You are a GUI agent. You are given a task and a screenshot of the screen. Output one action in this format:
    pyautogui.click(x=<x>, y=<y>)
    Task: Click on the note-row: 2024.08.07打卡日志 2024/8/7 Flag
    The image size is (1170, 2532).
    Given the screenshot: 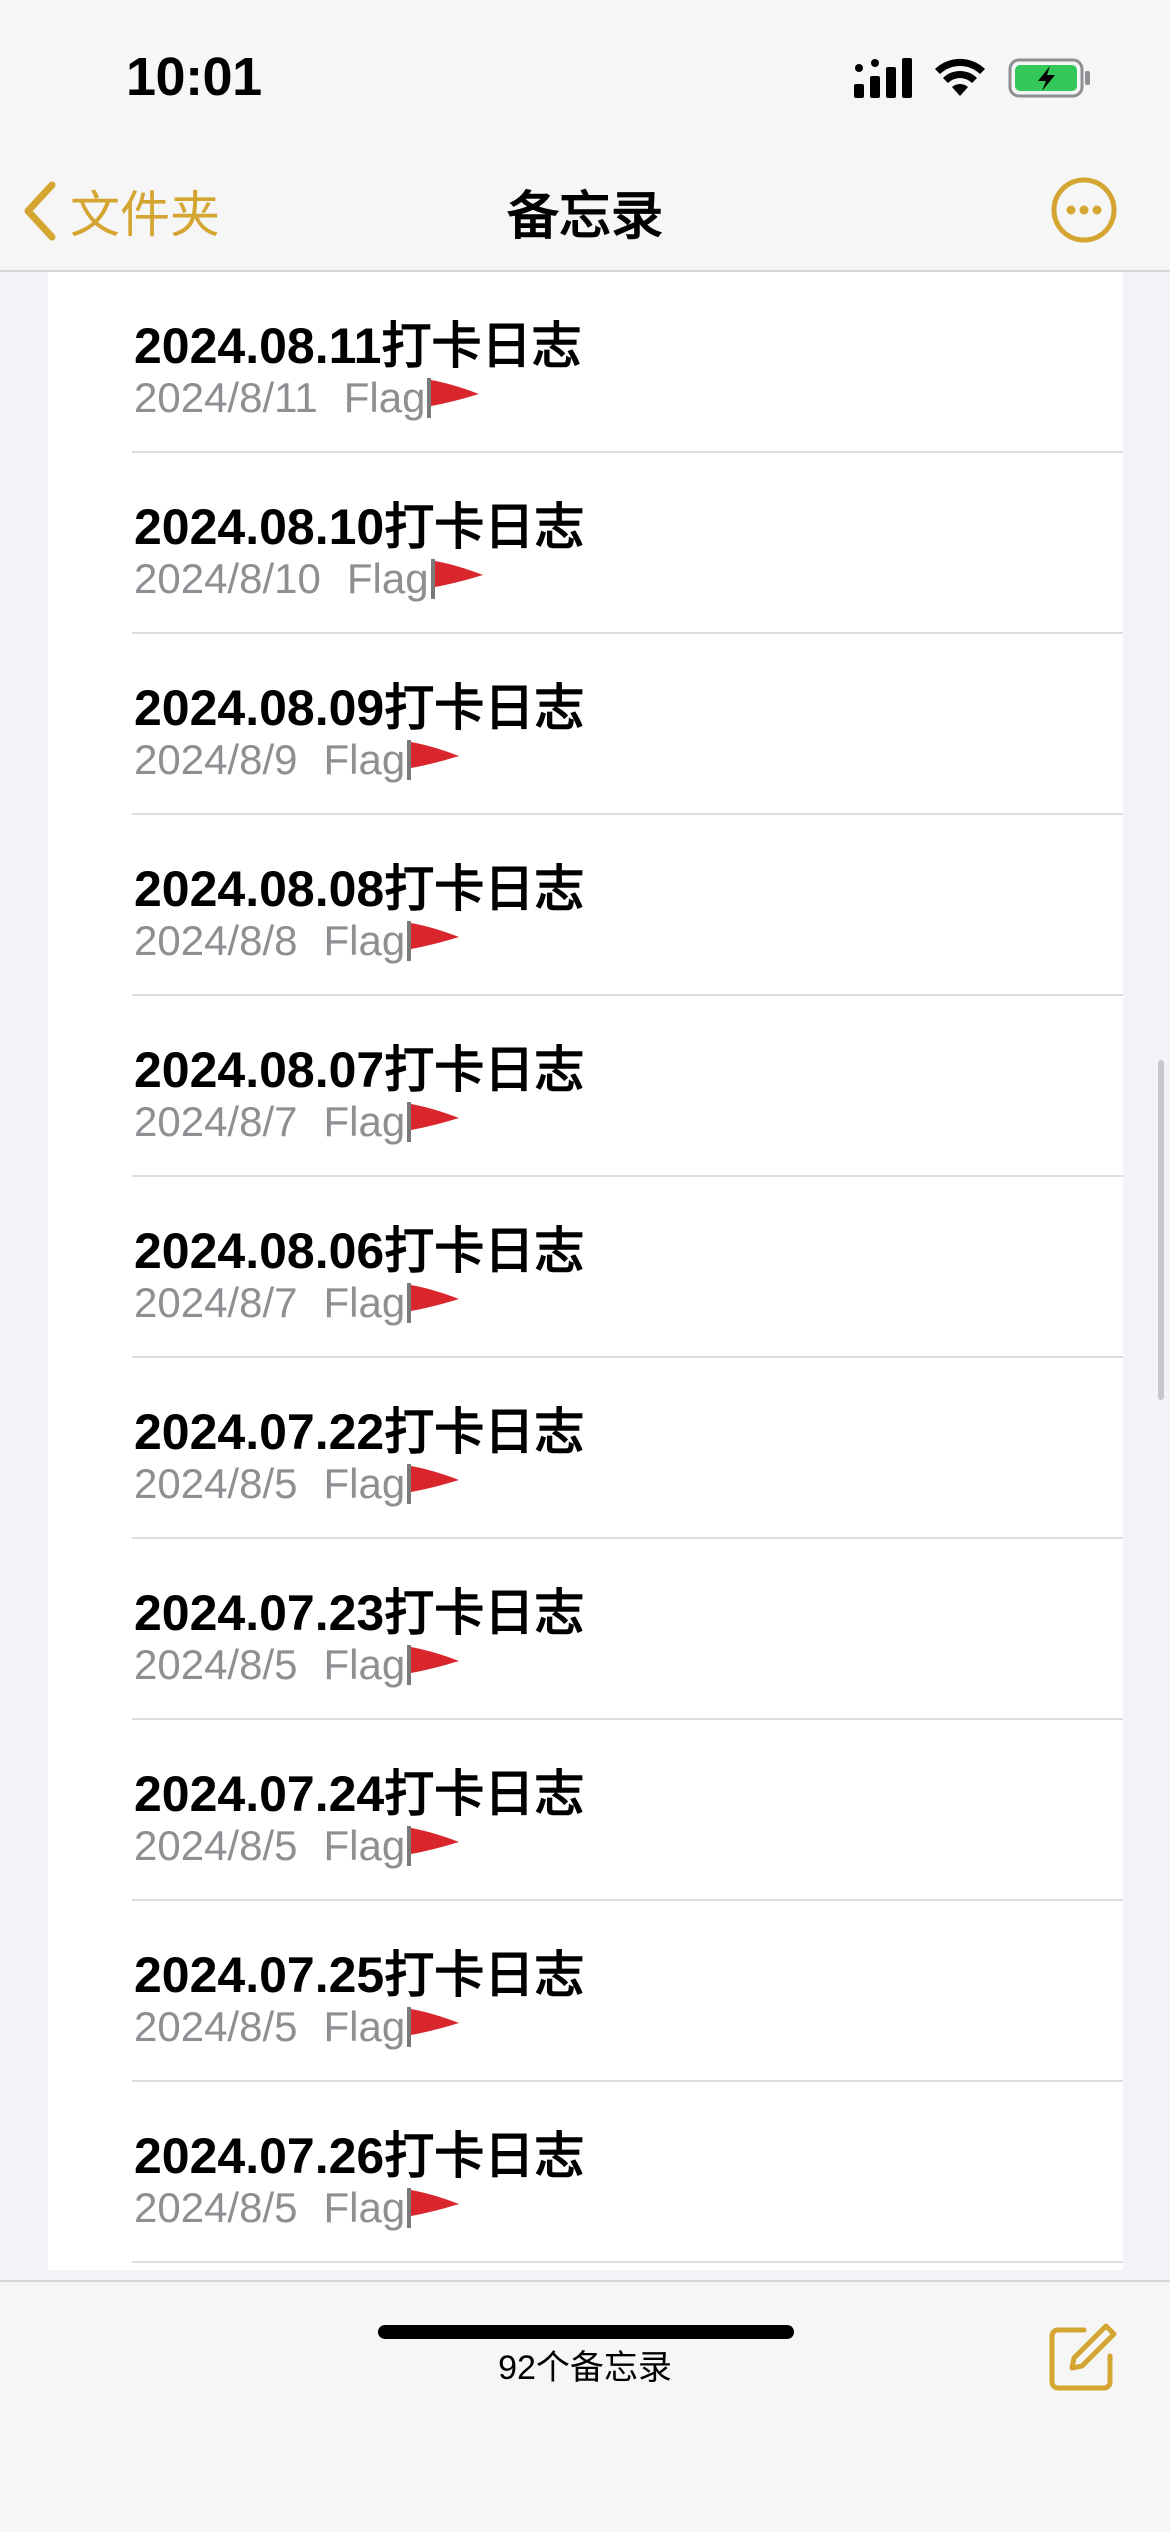 What is the action you would take?
    pyautogui.click(x=585, y=1086)
    